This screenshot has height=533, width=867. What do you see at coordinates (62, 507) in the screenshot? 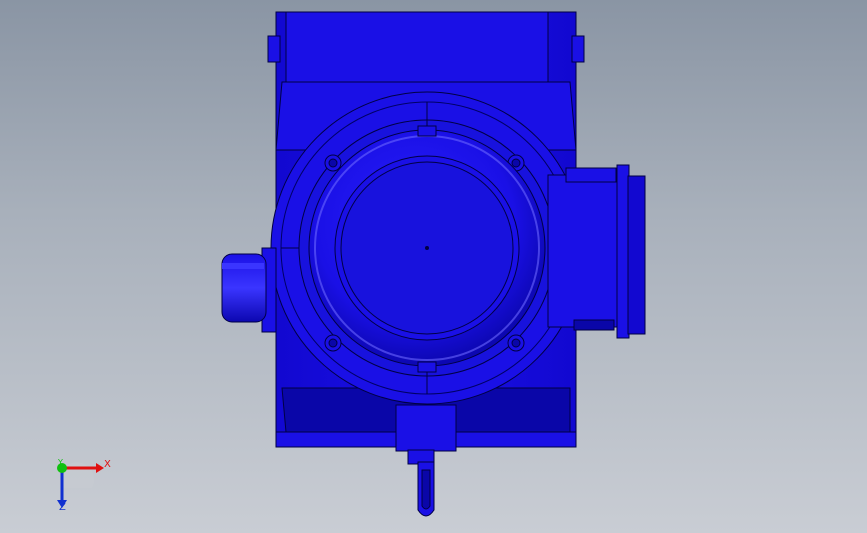
I see `triad-z-label: Z` at bounding box center [62, 507].